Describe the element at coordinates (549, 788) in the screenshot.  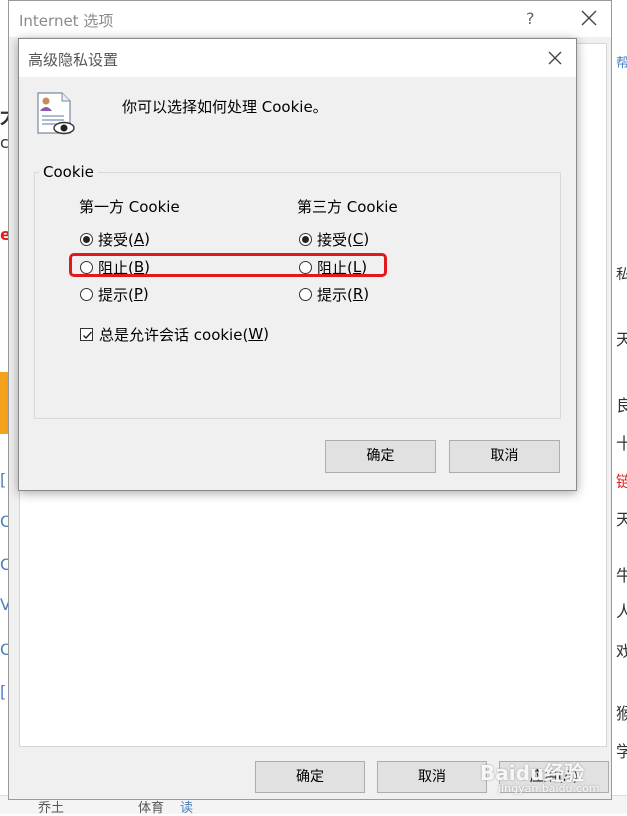
I see `watermark-url: jingyan.baidu.com` at that location.